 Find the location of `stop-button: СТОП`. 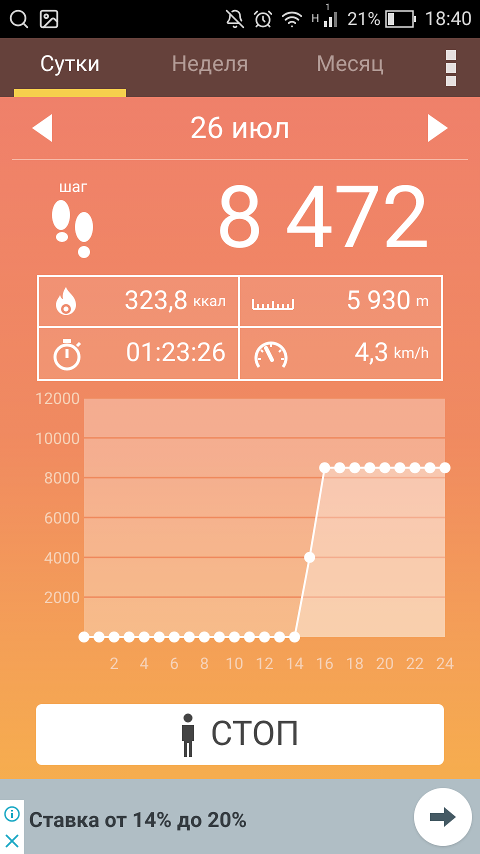

stop-button: СТОП is located at coordinates (240, 734).